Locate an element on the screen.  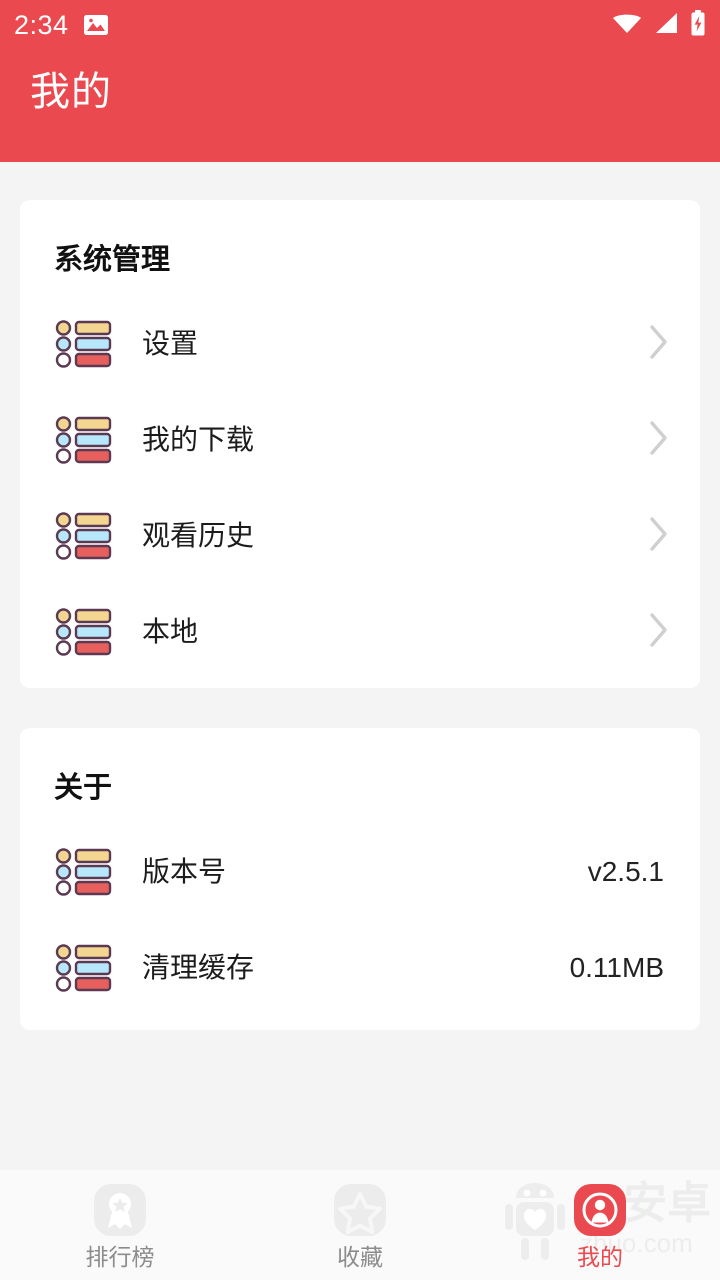
section-title-about: 关于 is located at coordinates (83, 788).